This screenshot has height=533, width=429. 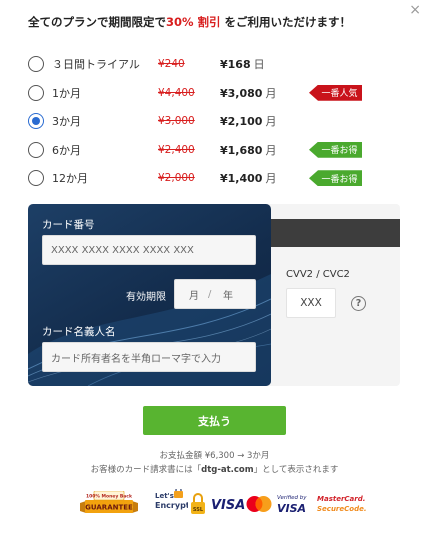 I want to click on lets-encrypt-badge: Let's Encrypt, so click(x=171, y=499).